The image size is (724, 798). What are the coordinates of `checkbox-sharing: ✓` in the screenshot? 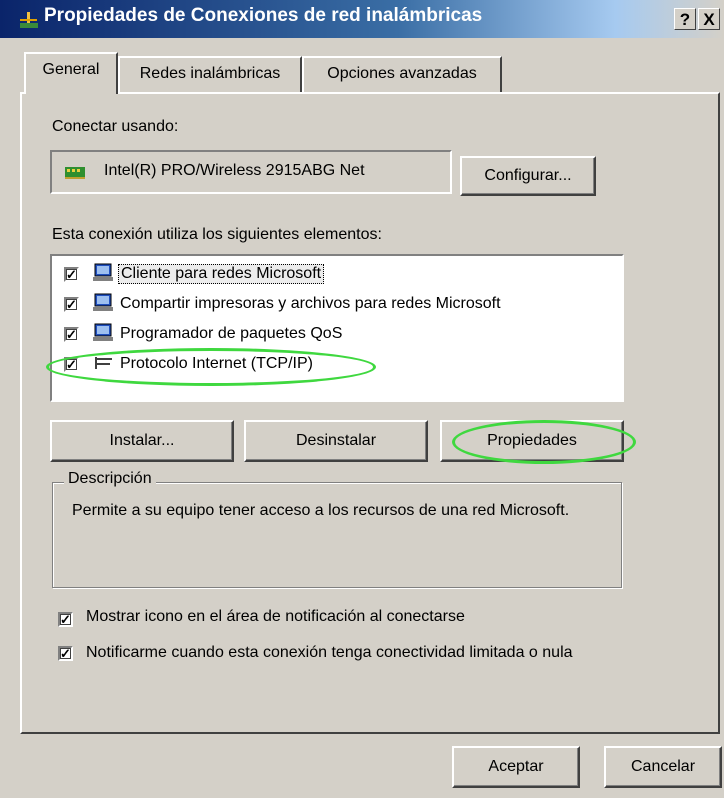 It's located at (71, 304).